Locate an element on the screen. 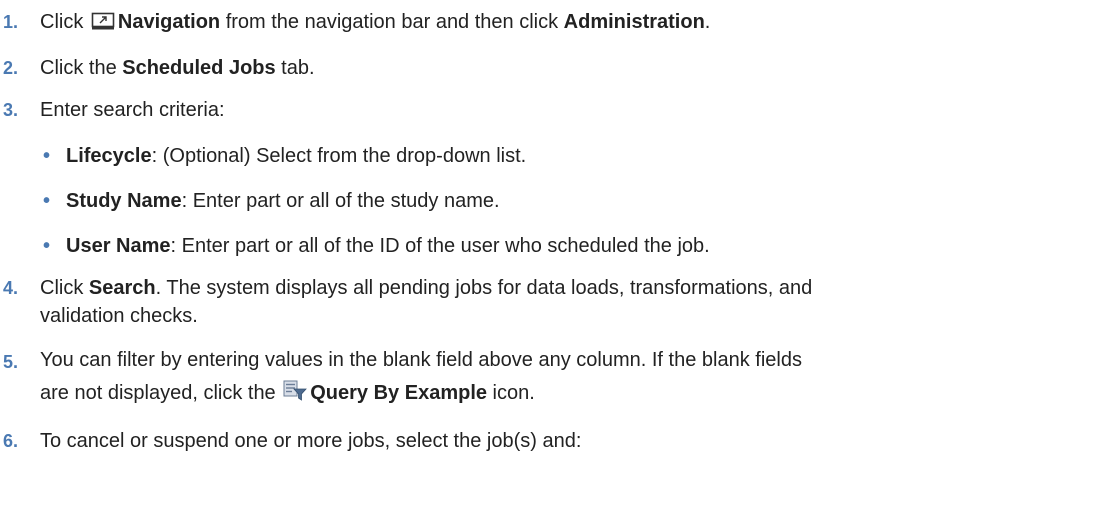 This screenshot has height=508, width=1100. step-number: 3. is located at coordinates (11, 110).